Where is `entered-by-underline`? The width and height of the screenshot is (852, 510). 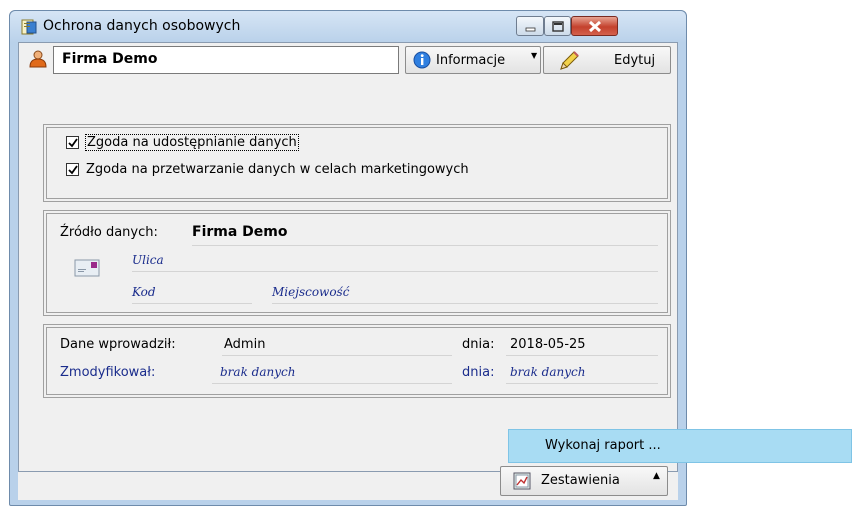 entered-by-underline is located at coordinates (337, 355).